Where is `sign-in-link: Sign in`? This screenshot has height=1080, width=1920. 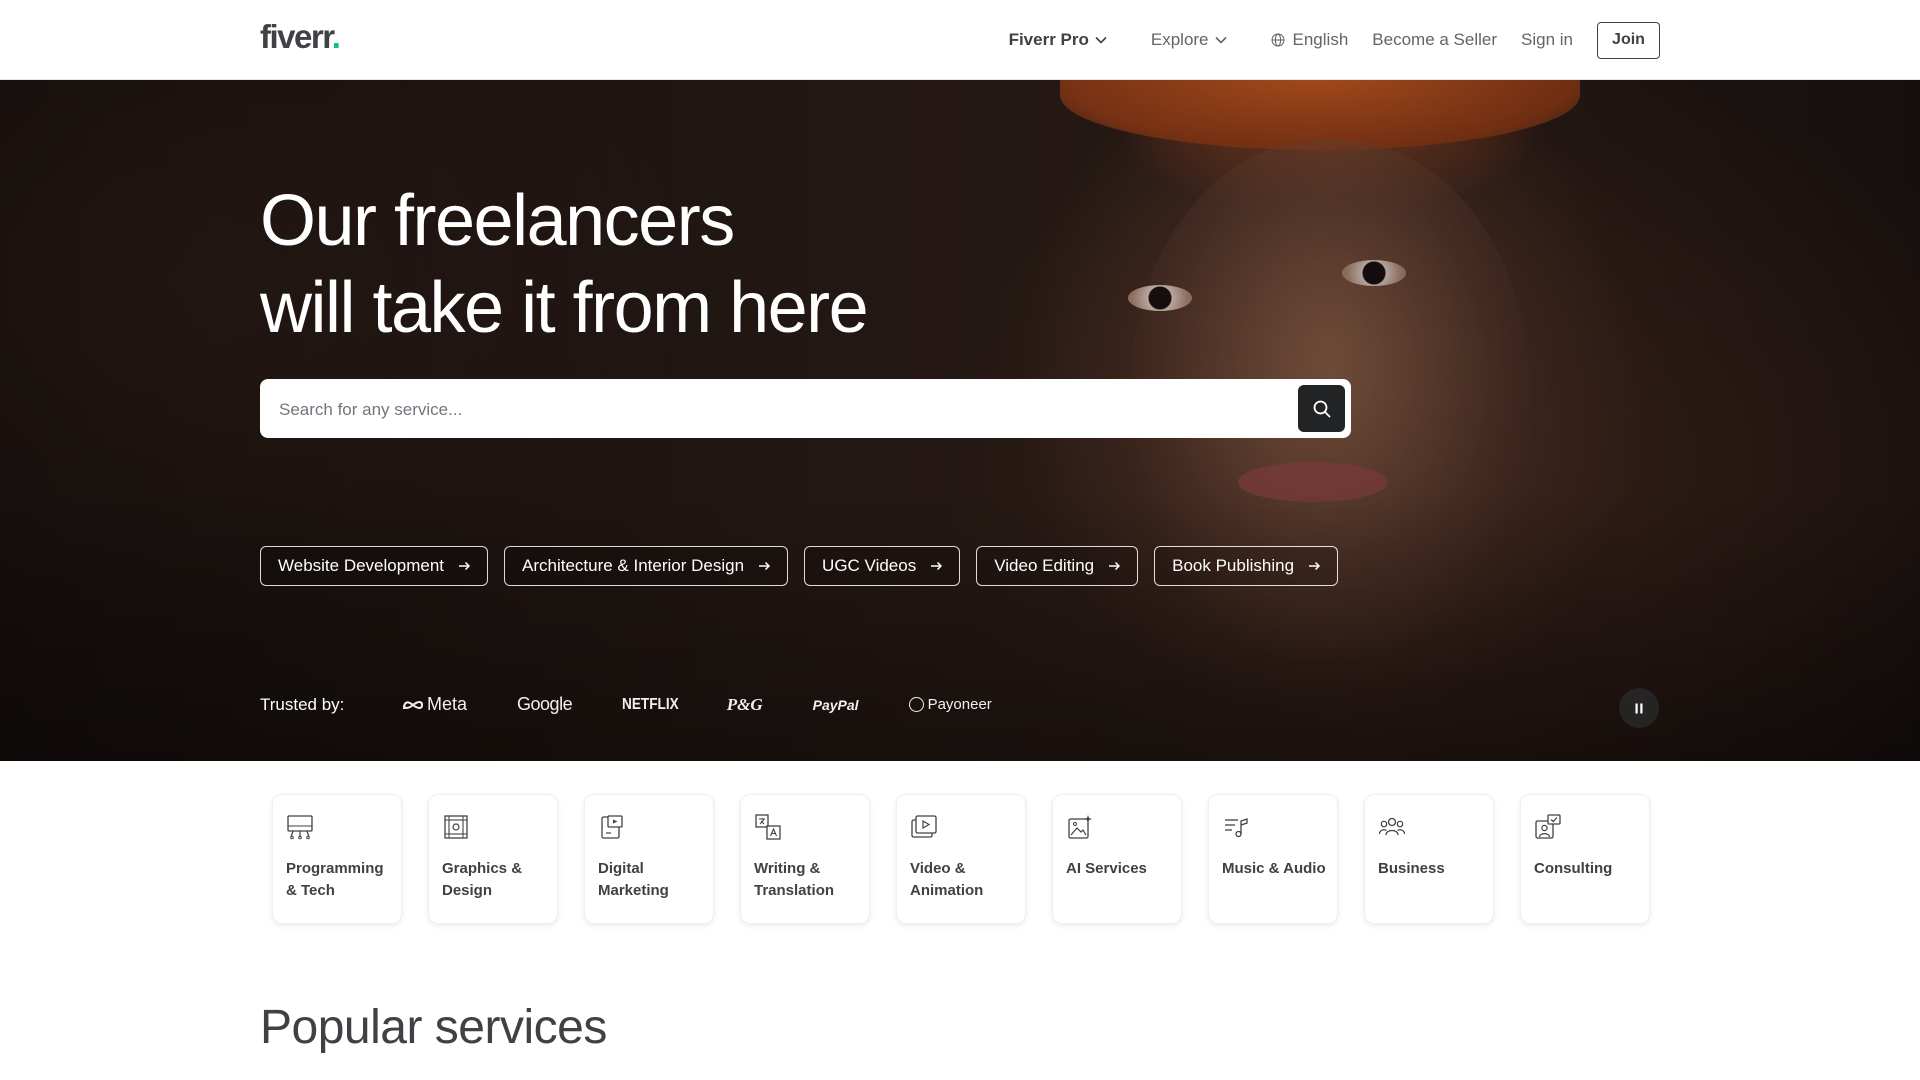
sign-in-link: Sign in is located at coordinates (1547, 40).